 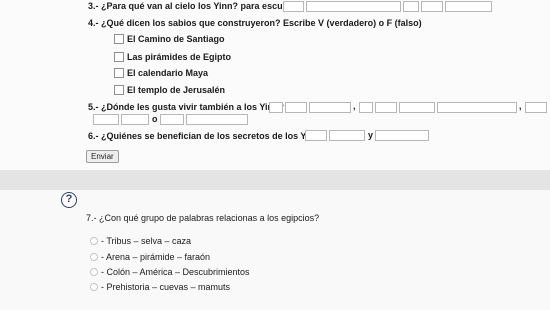 What do you see at coordinates (371, 135) in the screenshot?
I see `and-separator: y` at bounding box center [371, 135].